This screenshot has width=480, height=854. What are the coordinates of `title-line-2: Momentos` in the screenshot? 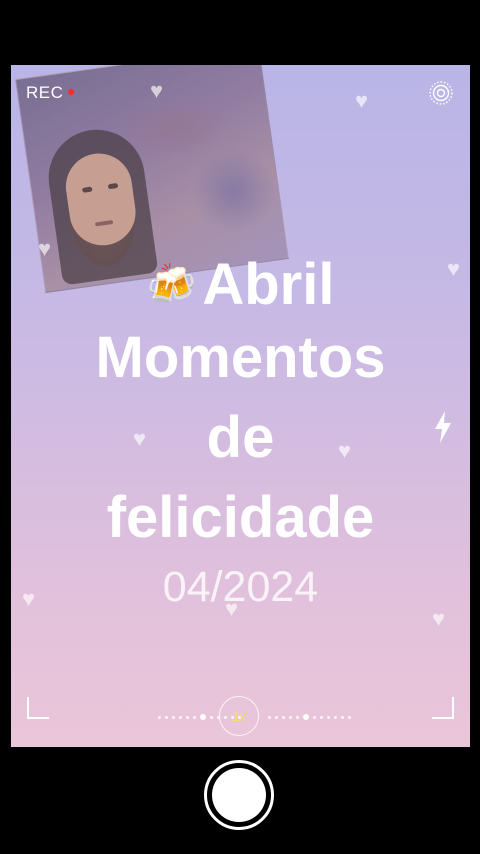 It's located at (240, 357).